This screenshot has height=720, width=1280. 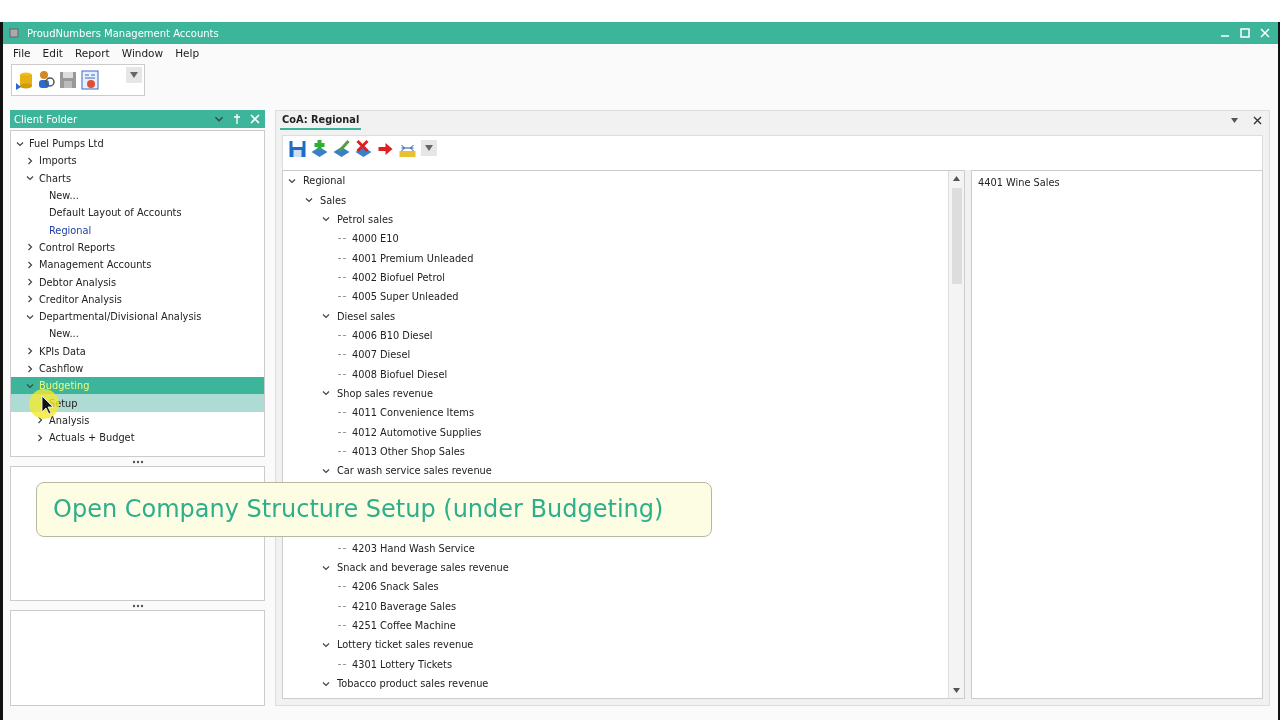 I want to click on menu-item: Report, so click(x=92, y=53).